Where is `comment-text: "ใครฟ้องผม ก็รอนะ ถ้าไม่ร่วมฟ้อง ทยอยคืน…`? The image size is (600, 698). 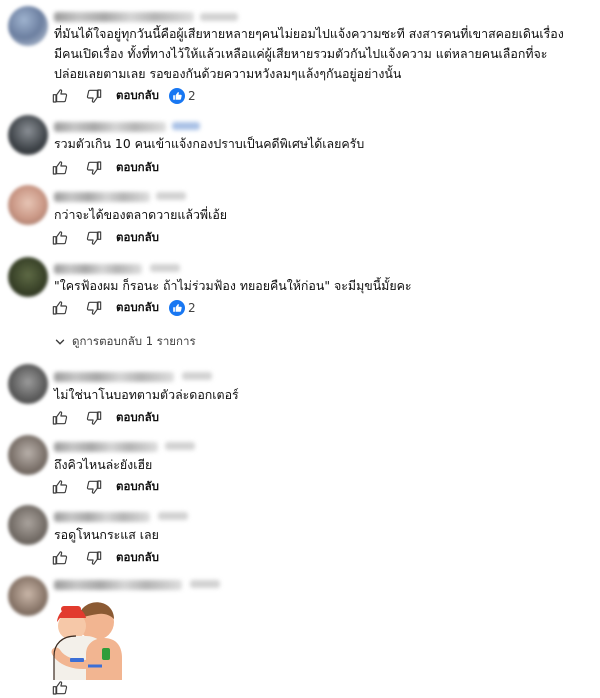 comment-text: "ใครฟ้องผม ก็รอนะ ถ้าไม่ร่วมฟ้อง ทยอยคืน… is located at coordinates (233, 285).